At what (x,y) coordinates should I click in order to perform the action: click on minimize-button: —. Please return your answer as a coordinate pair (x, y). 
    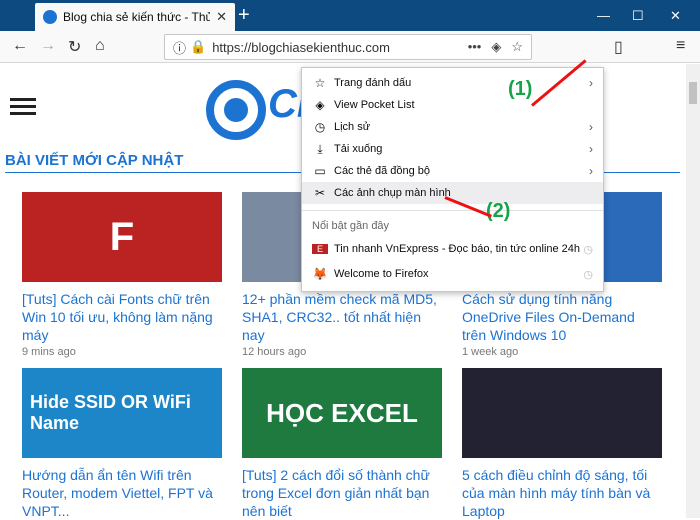
    Looking at the image, I should click on (603, 15).